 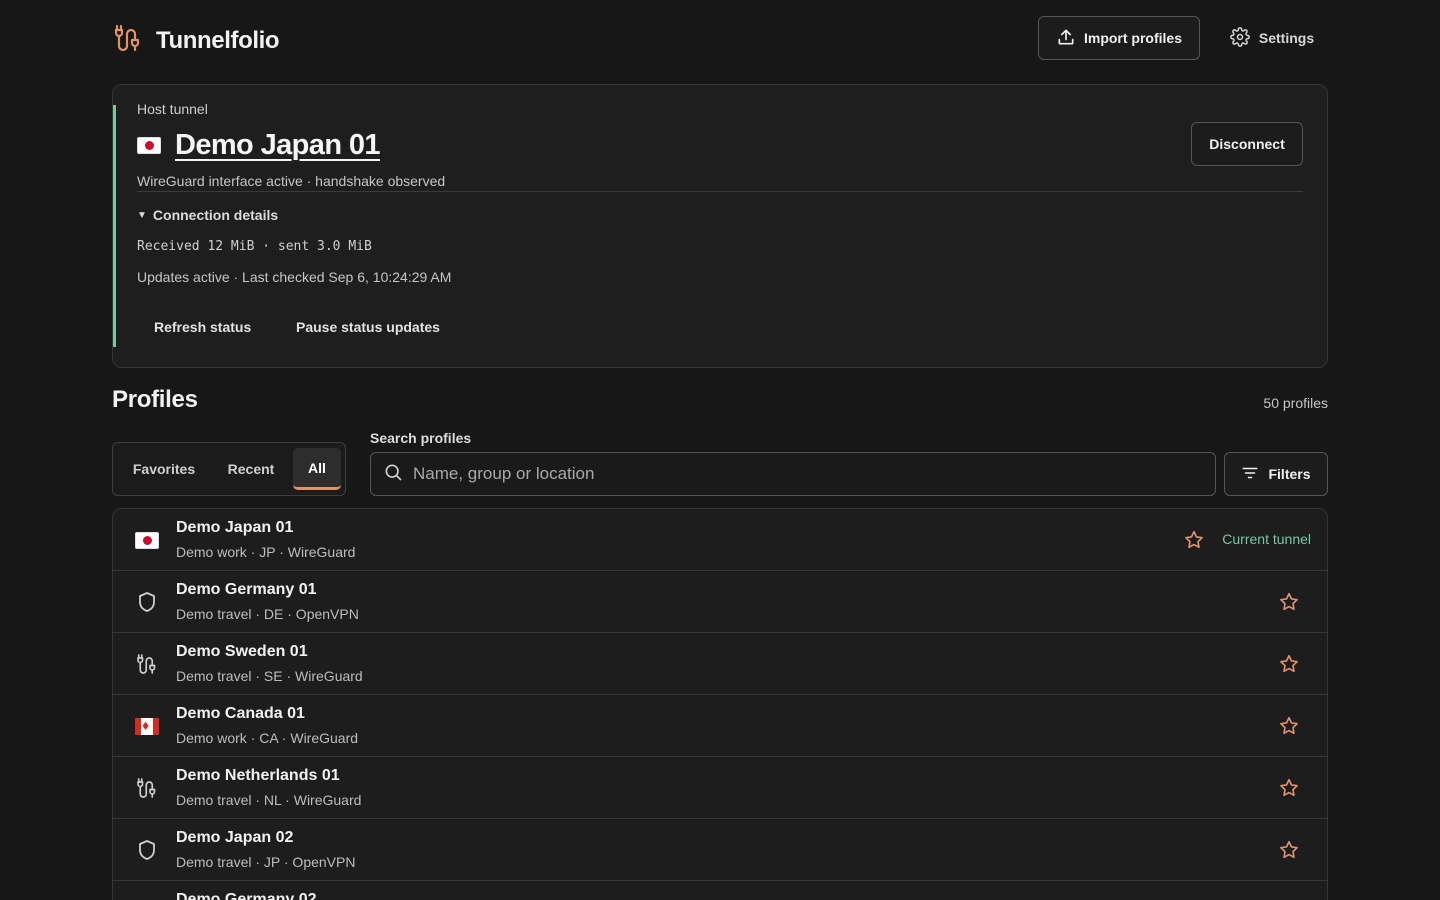 What do you see at coordinates (421, 438) in the screenshot?
I see `search-label: Search profiles` at bounding box center [421, 438].